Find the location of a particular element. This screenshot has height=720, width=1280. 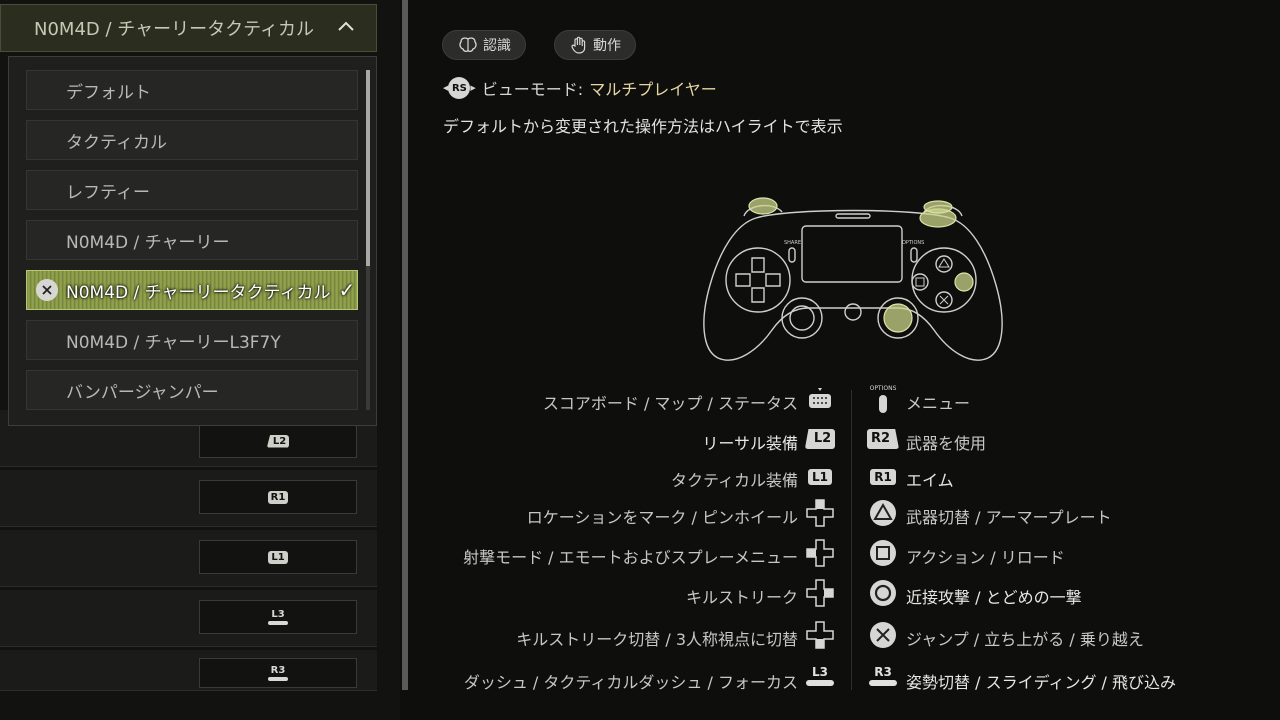

mapping-label: キルストリーク切替 / 3人称視点に切替 is located at coordinates (657, 639).